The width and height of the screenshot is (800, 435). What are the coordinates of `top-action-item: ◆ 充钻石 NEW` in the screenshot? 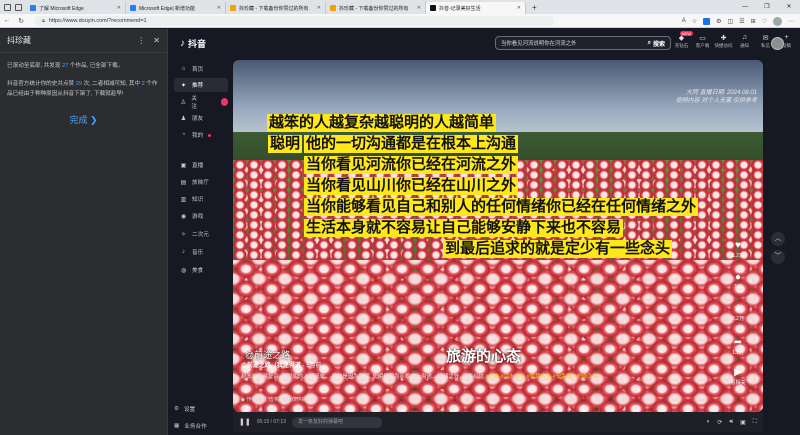 It's located at (682, 40).